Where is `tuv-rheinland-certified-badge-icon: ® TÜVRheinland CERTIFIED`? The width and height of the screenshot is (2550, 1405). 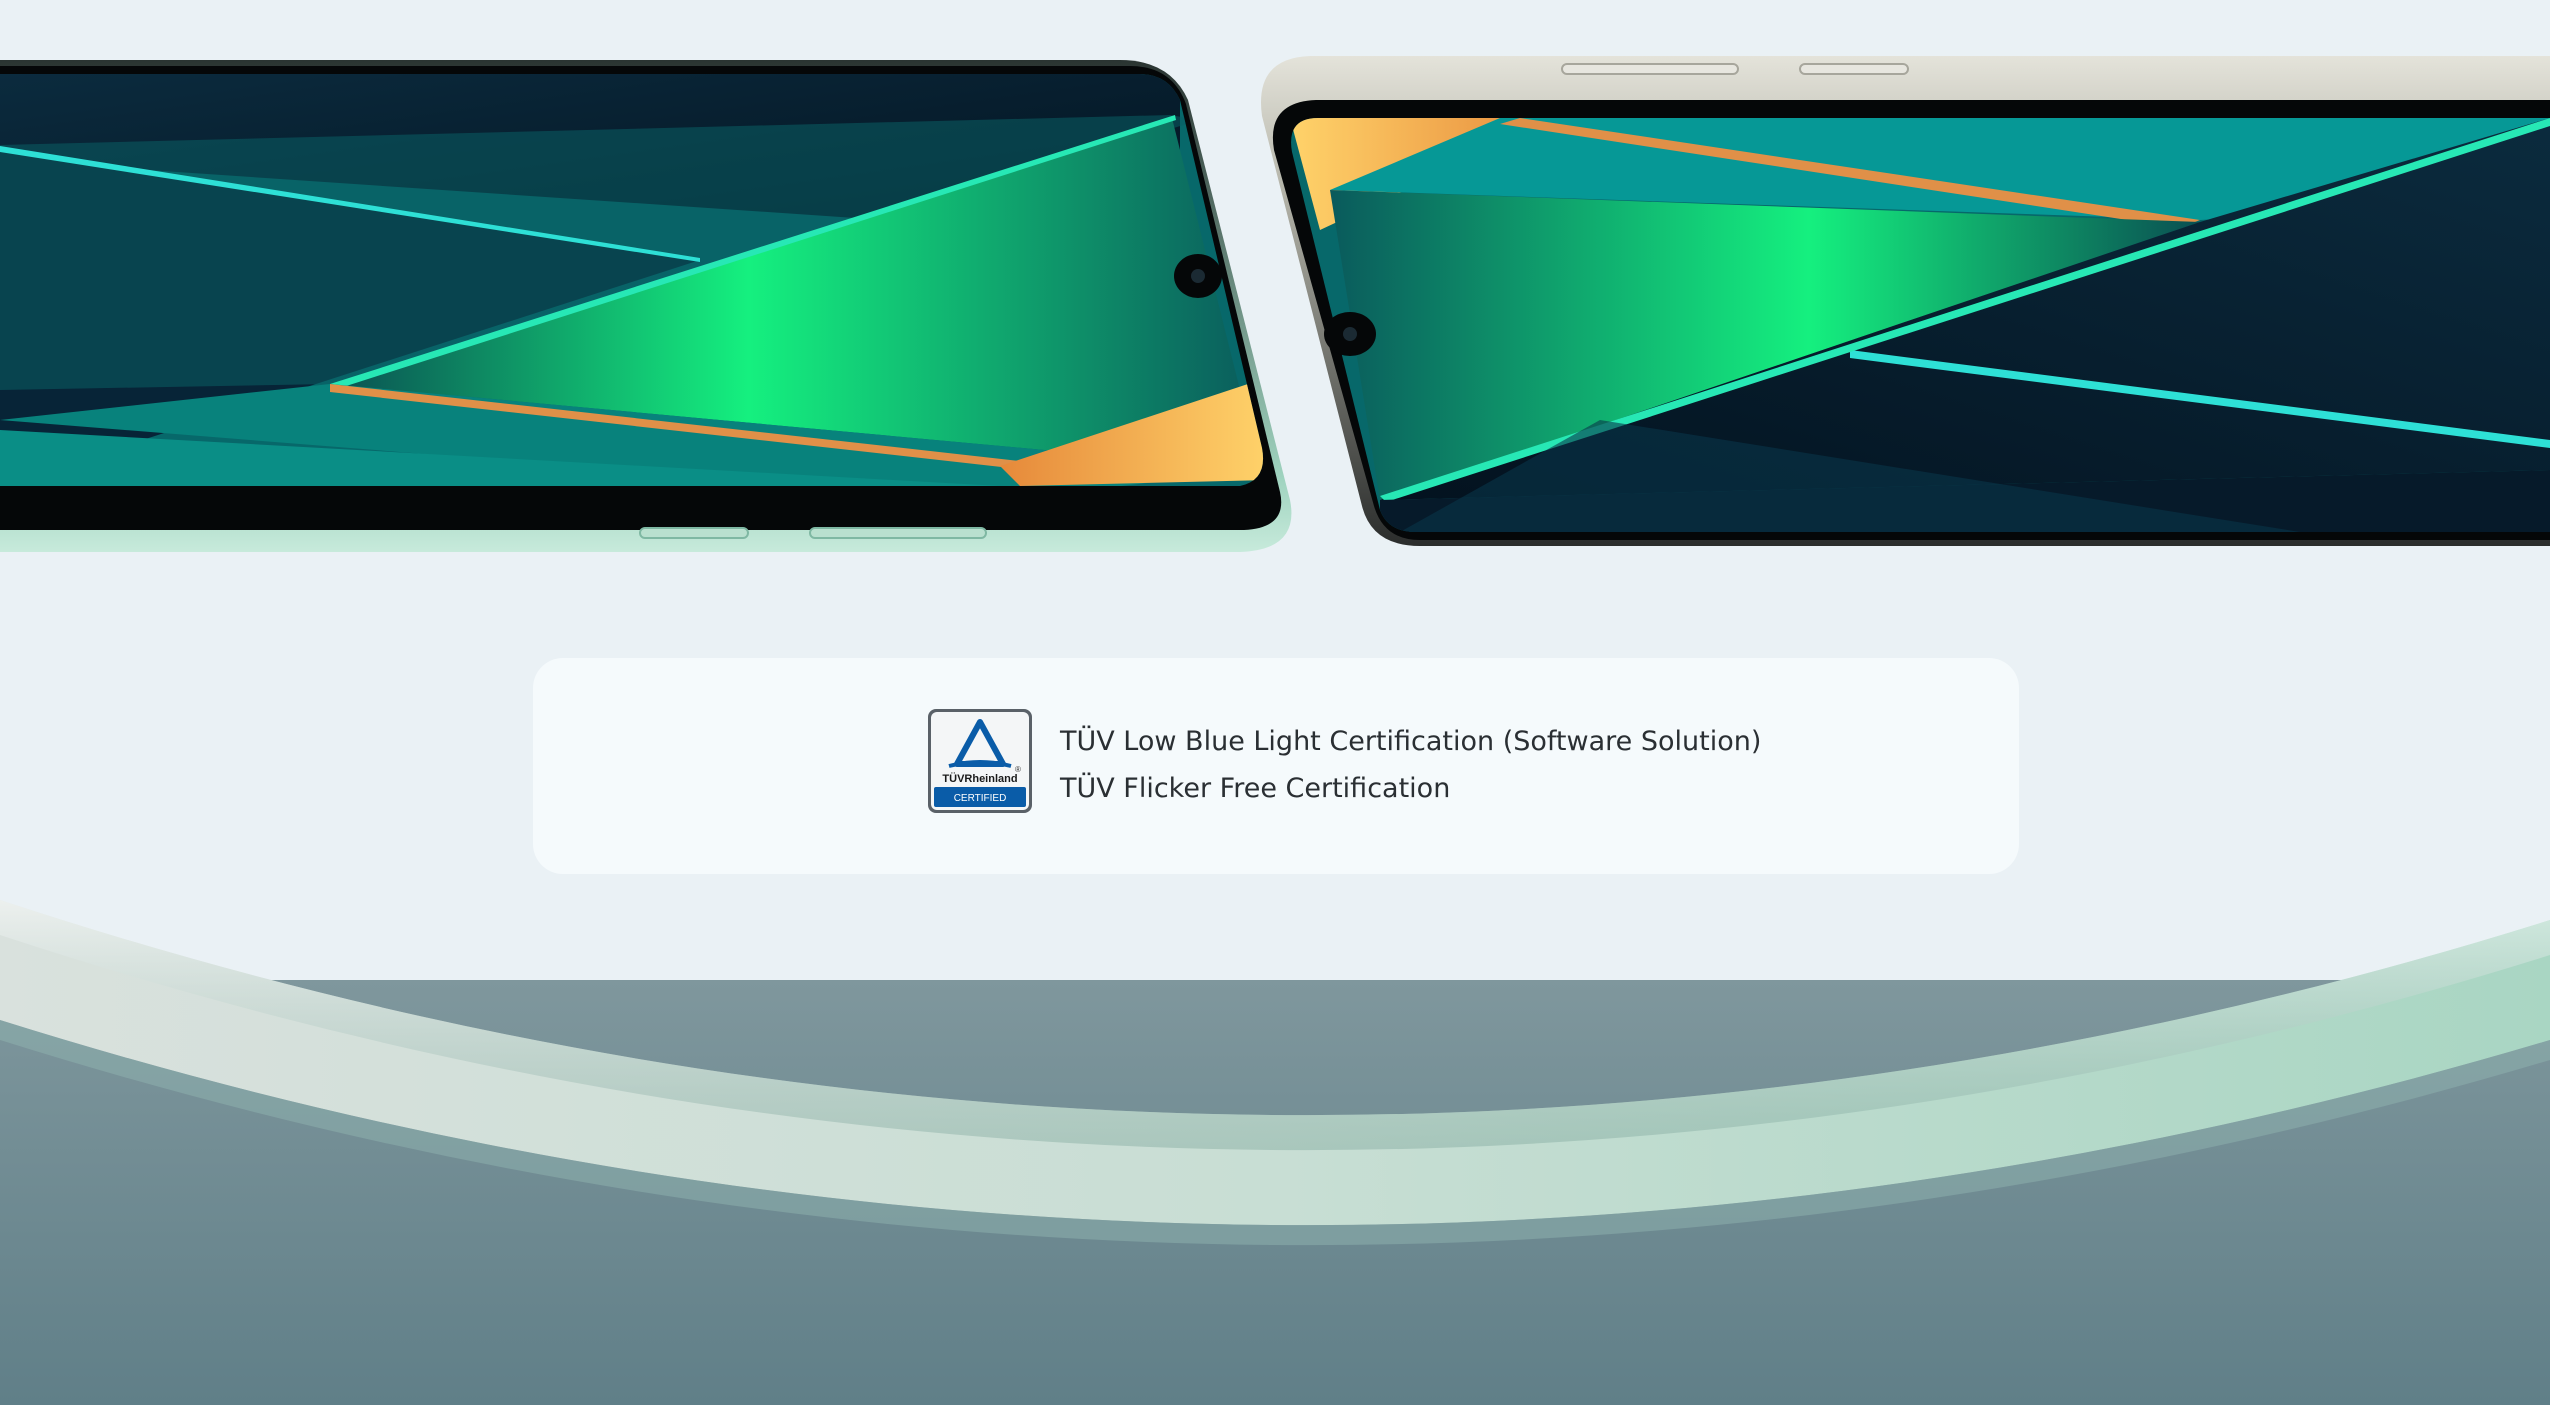 tuv-rheinland-certified-badge-icon: ® TÜVRheinland CERTIFIED is located at coordinates (980, 761).